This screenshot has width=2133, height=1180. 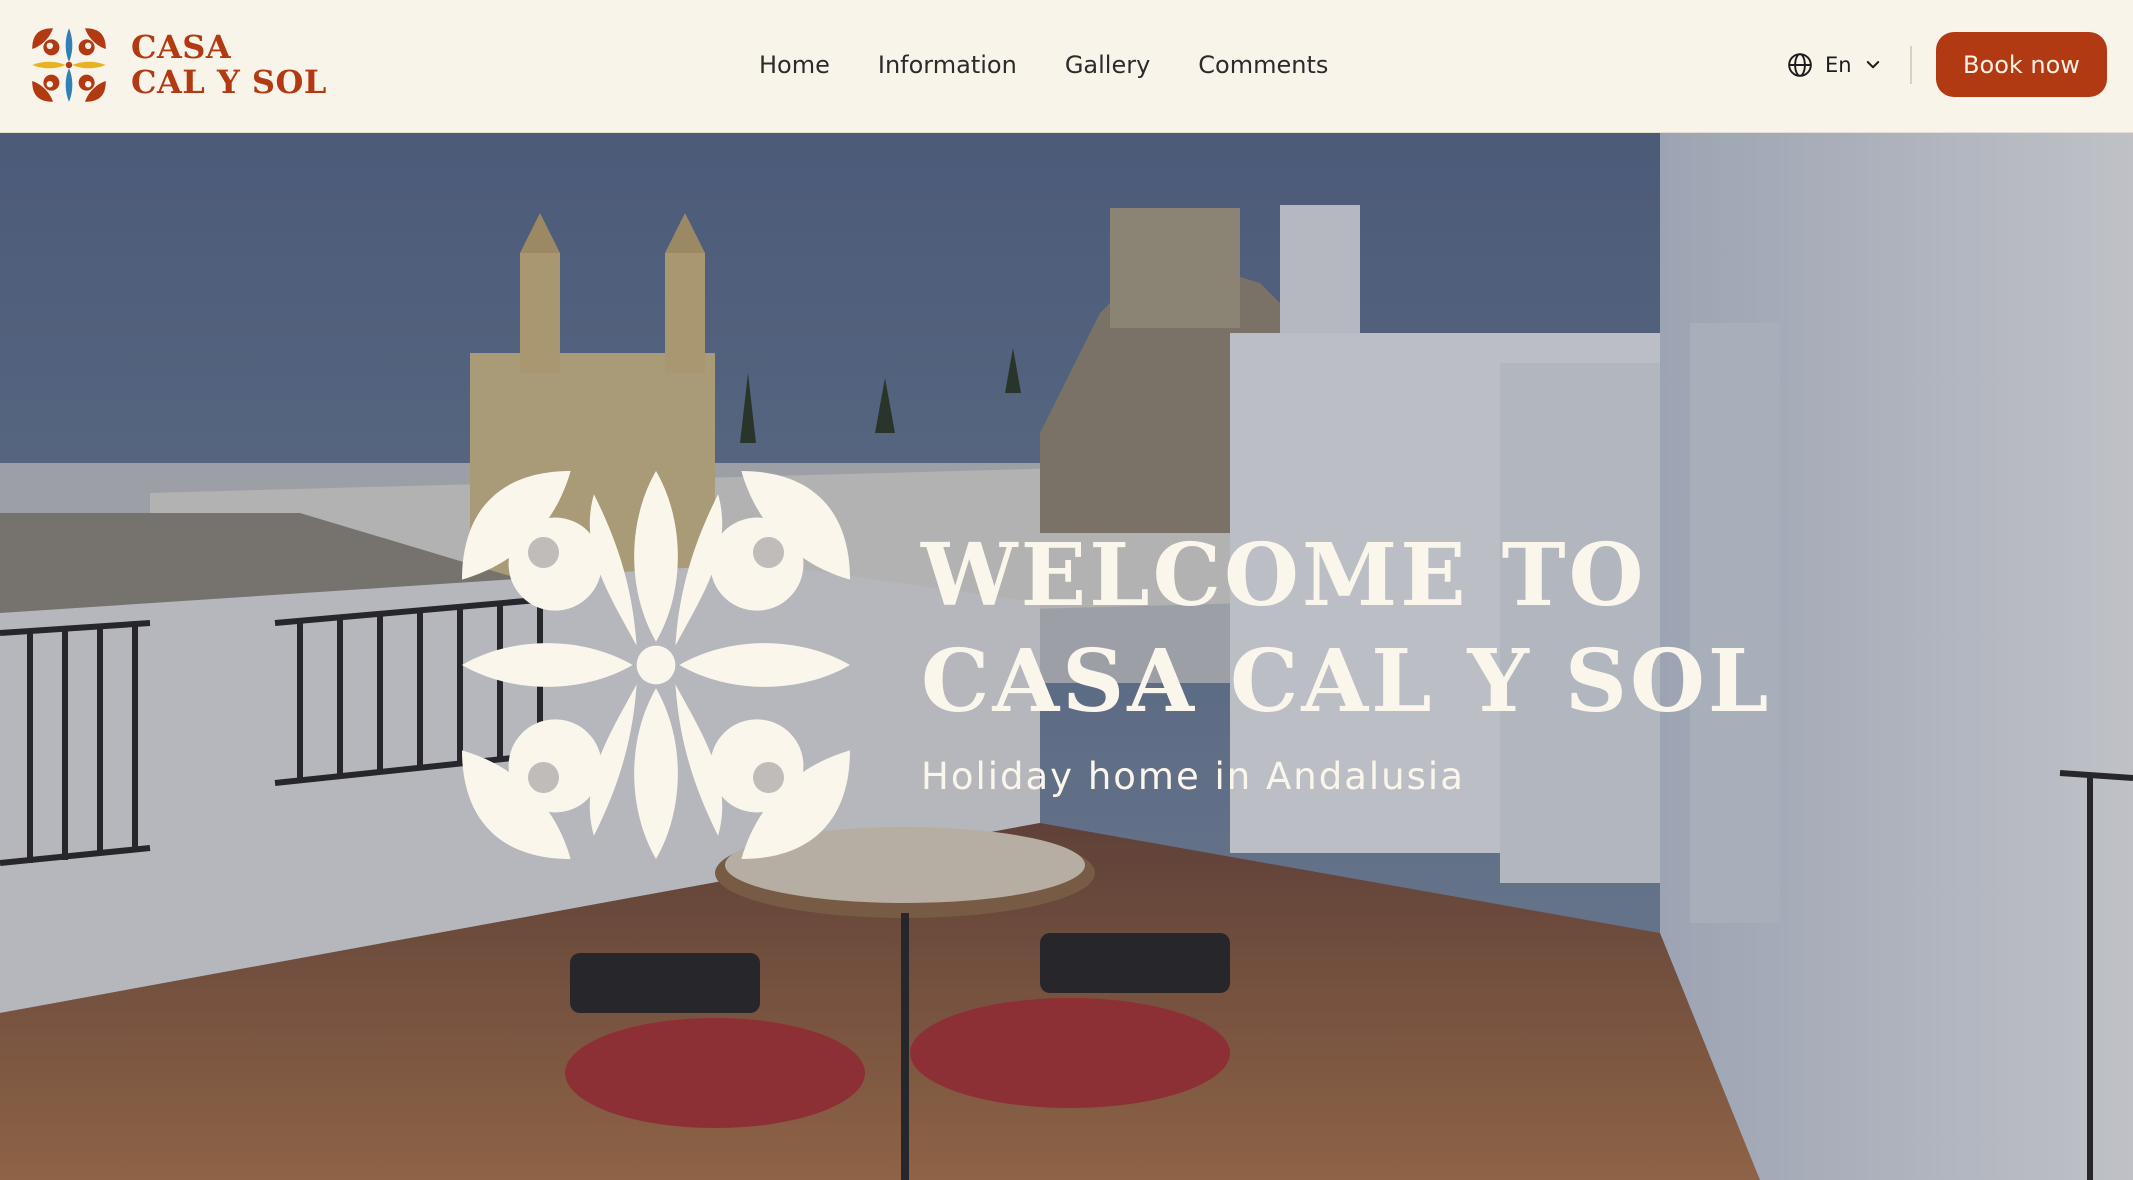 I want to click on hero-title: WELCOME TO CASA CAL Y SOL, so click(x=1496, y=629).